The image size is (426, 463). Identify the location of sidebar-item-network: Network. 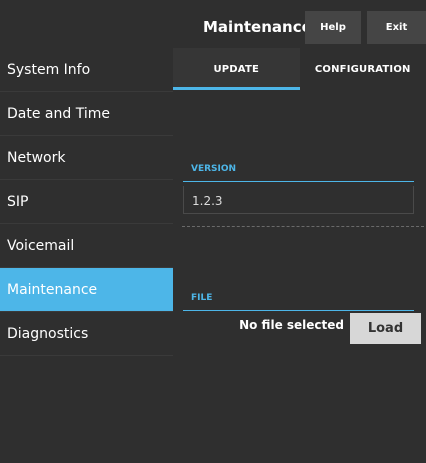
(86, 158).